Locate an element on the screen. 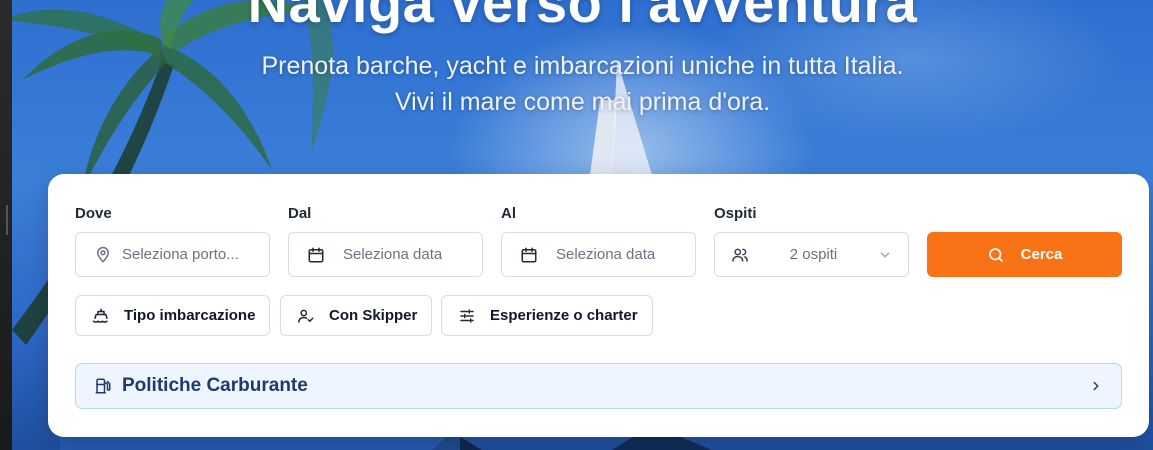 This screenshot has width=1153, height=450. from-label: Dal is located at coordinates (300, 213).